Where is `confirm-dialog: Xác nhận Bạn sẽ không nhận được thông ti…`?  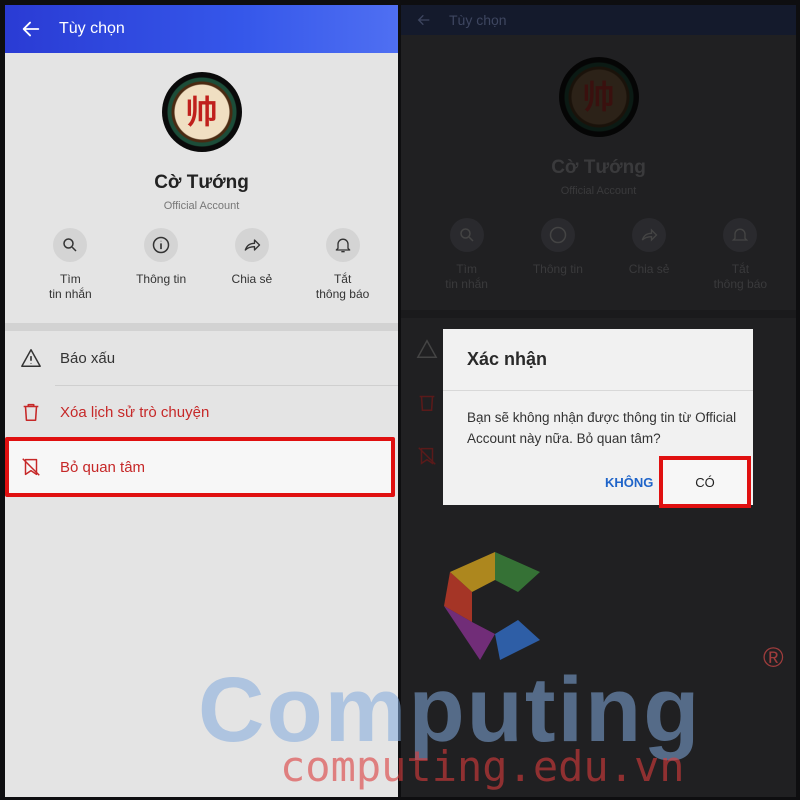
confirm-dialog: Xác nhận Bạn sẽ không nhận được thông ti… is located at coordinates (598, 418).